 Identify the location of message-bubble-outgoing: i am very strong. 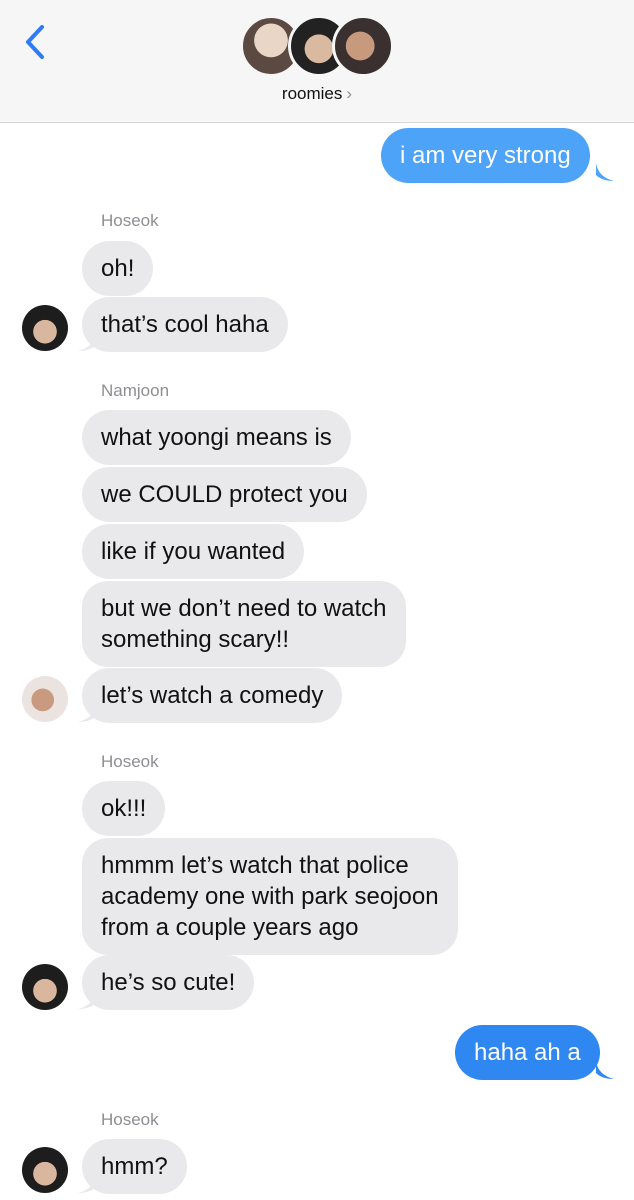
(485, 155).